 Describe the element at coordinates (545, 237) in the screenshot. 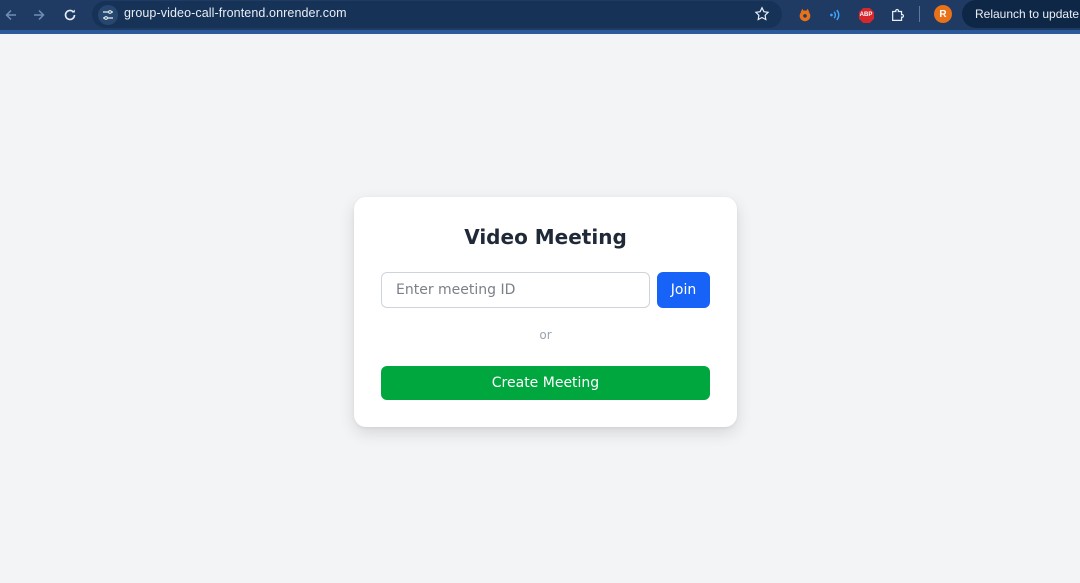

I see `card-title: Video Meeting` at that location.